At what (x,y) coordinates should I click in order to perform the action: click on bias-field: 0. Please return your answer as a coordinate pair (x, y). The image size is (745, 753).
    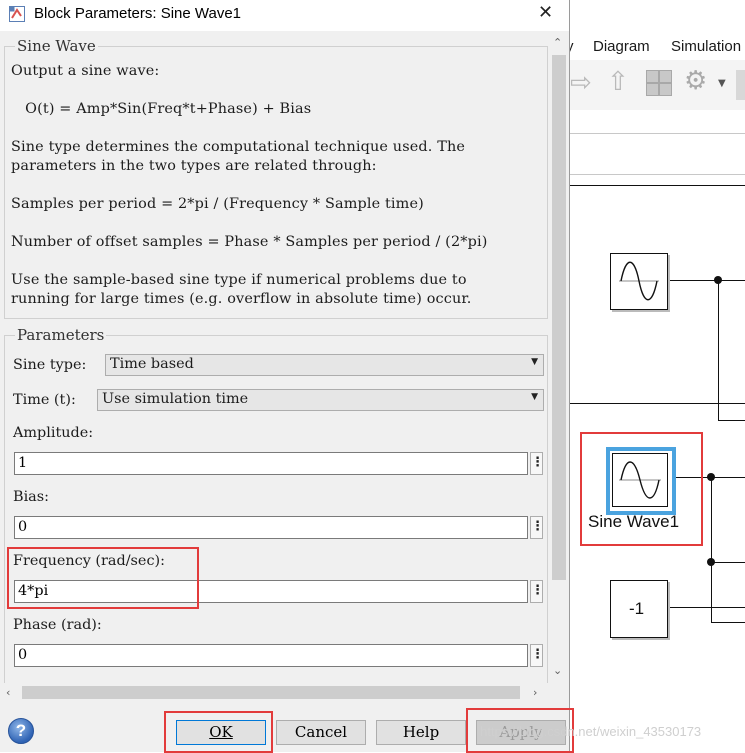
    Looking at the image, I should click on (271, 527).